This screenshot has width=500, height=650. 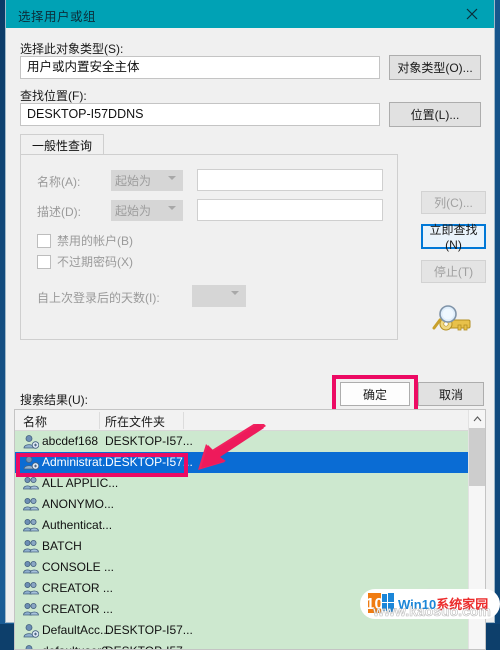 I want to click on scroll-up-icon, so click(x=477, y=418).